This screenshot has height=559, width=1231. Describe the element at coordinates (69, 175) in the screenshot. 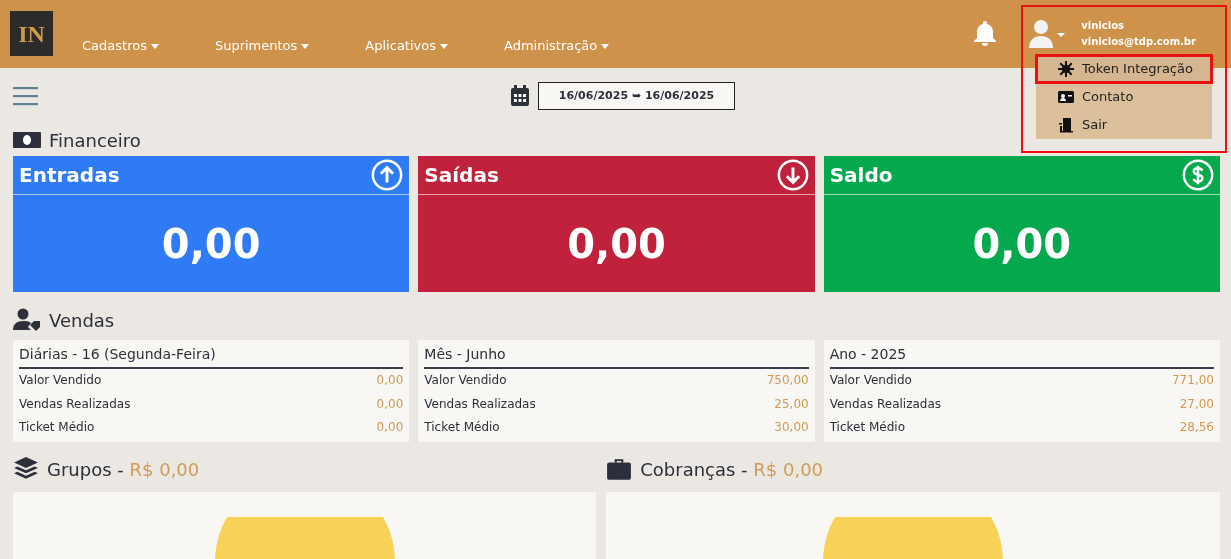

I see `card-title: Entradas` at that location.